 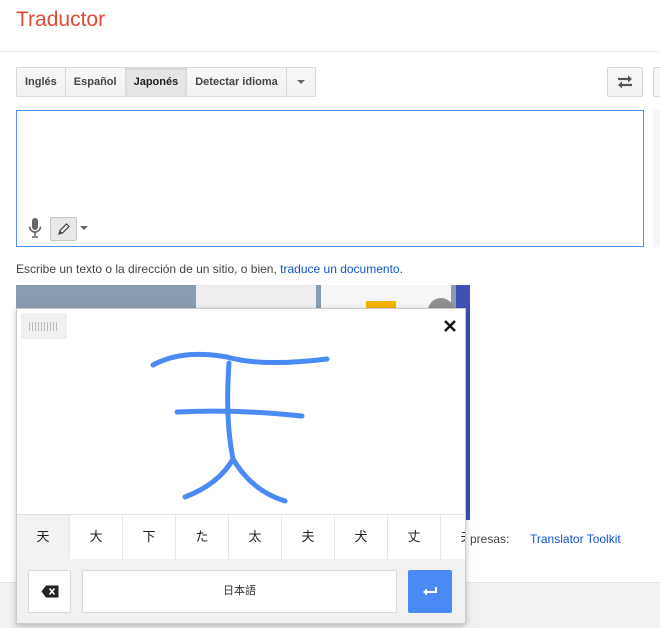 I want to click on pencil-icon, so click(x=63, y=229).